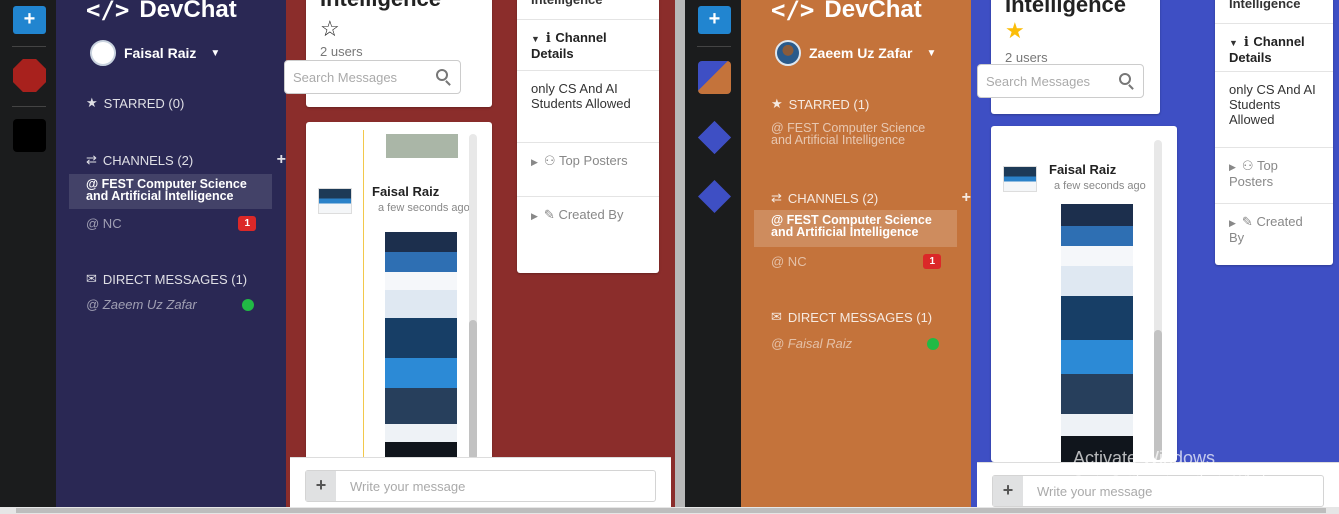 This screenshot has width=1339, height=514. I want to click on color-rail: +, so click(713, 253).